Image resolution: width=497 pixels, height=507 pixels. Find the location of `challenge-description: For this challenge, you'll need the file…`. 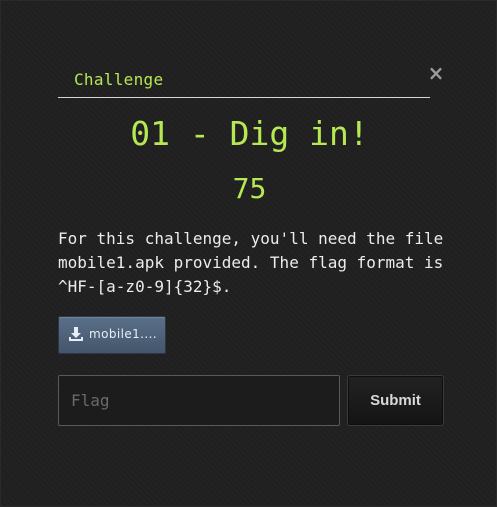

challenge-description: For this challenge, you'll need the file… is located at coordinates (251, 262).